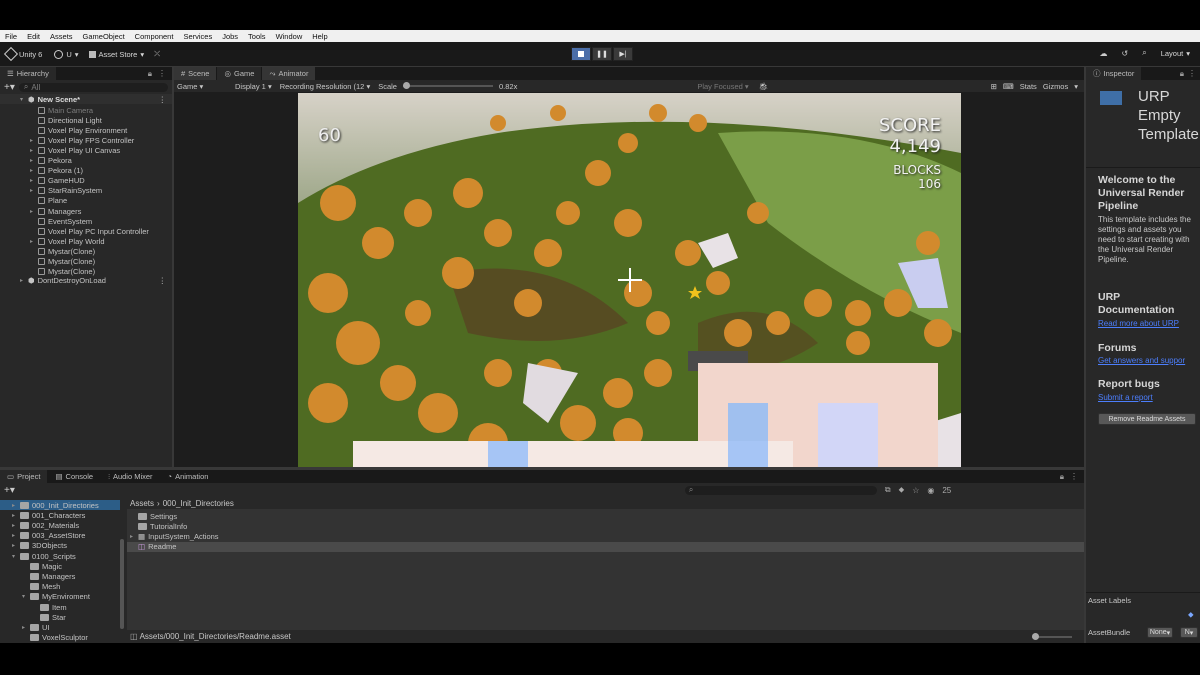  Describe the element at coordinates (1125, 53) in the screenshot. I see `history-icon: ↺` at that location.